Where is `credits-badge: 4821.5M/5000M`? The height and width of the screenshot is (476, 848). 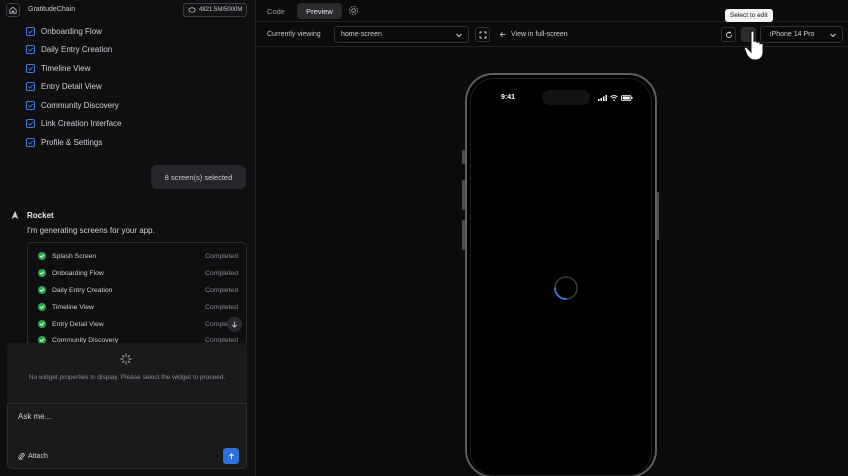 credits-badge: 4821.5M/5000M is located at coordinates (215, 10).